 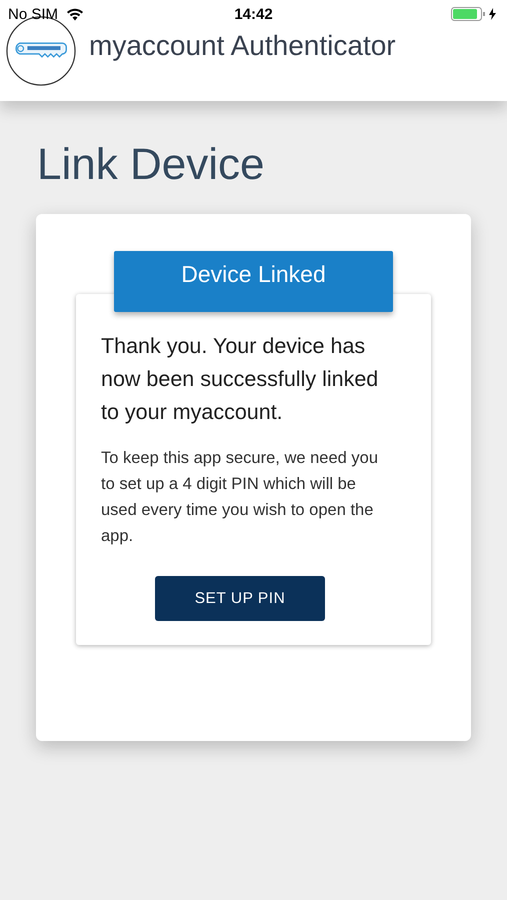 What do you see at coordinates (253, 281) in the screenshot?
I see `device-linked-banner: Device Linked` at bounding box center [253, 281].